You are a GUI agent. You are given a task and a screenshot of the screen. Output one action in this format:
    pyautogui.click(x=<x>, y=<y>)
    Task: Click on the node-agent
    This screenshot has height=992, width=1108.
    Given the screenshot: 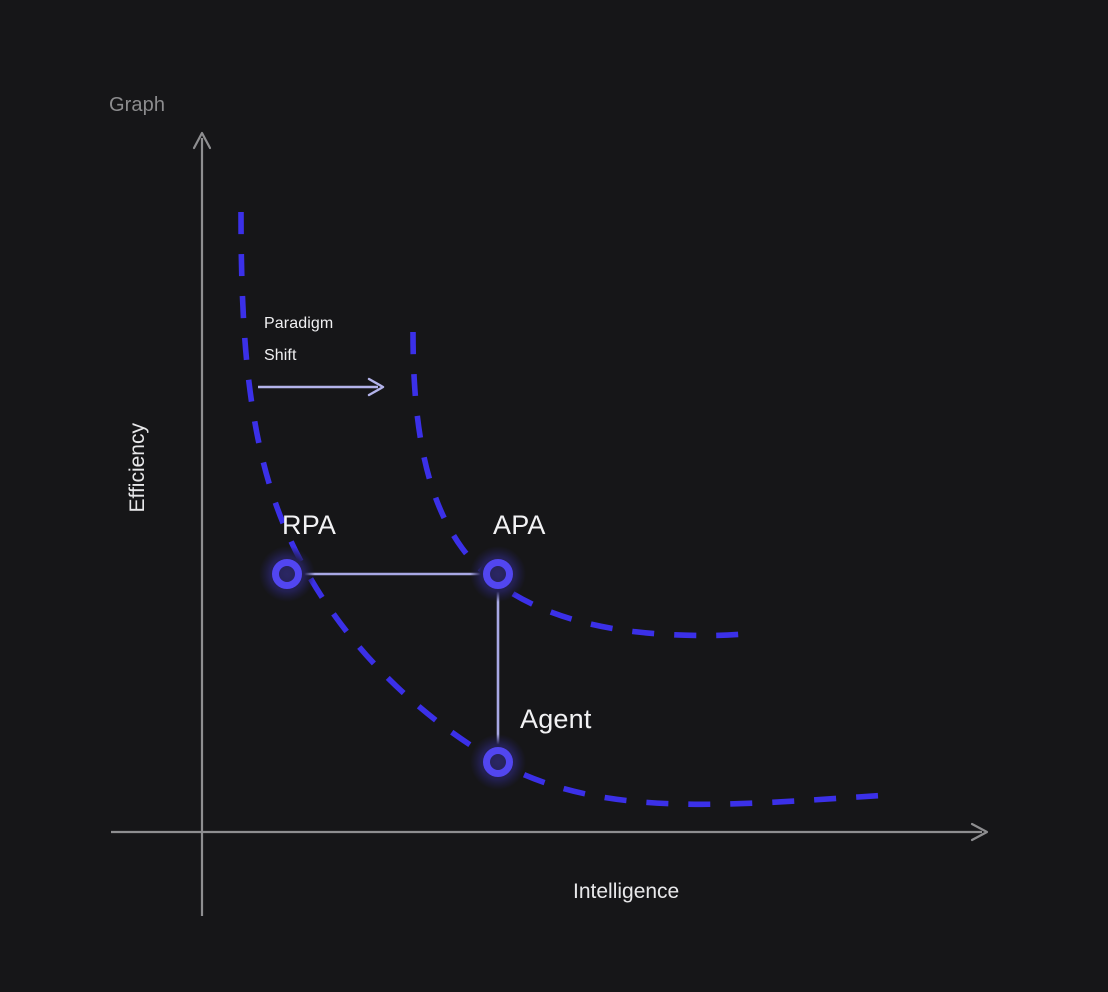 What is the action you would take?
    pyautogui.click(x=498, y=762)
    